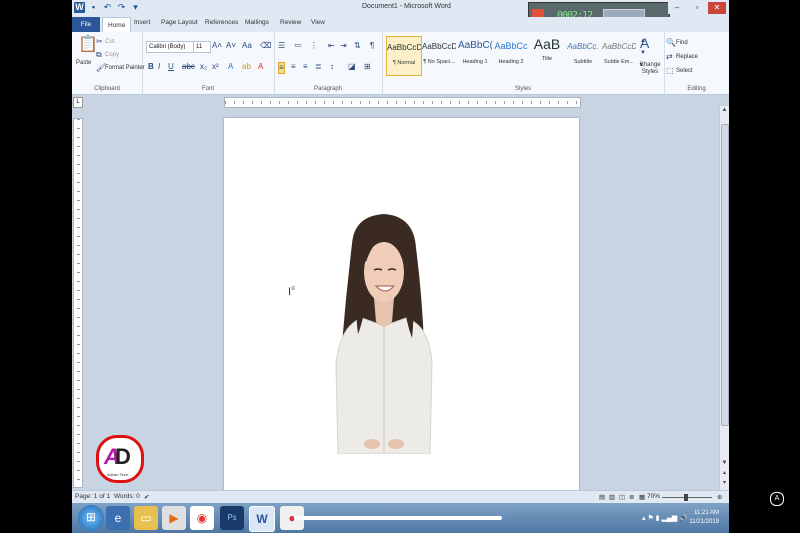 The width and height of the screenshot is (800, 533). Describe the element at coordinates (79, 7) in the screenshot. I see `word-app-icon: W` at that location.